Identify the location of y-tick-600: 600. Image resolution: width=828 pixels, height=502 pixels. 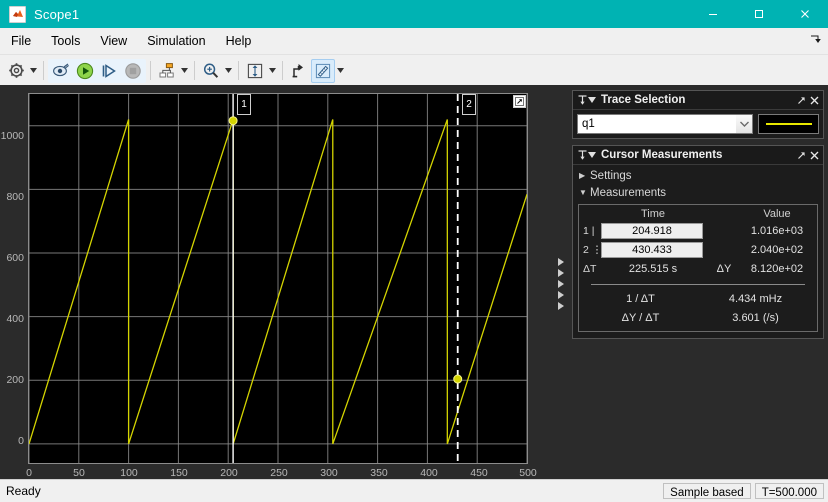
(15, 258).